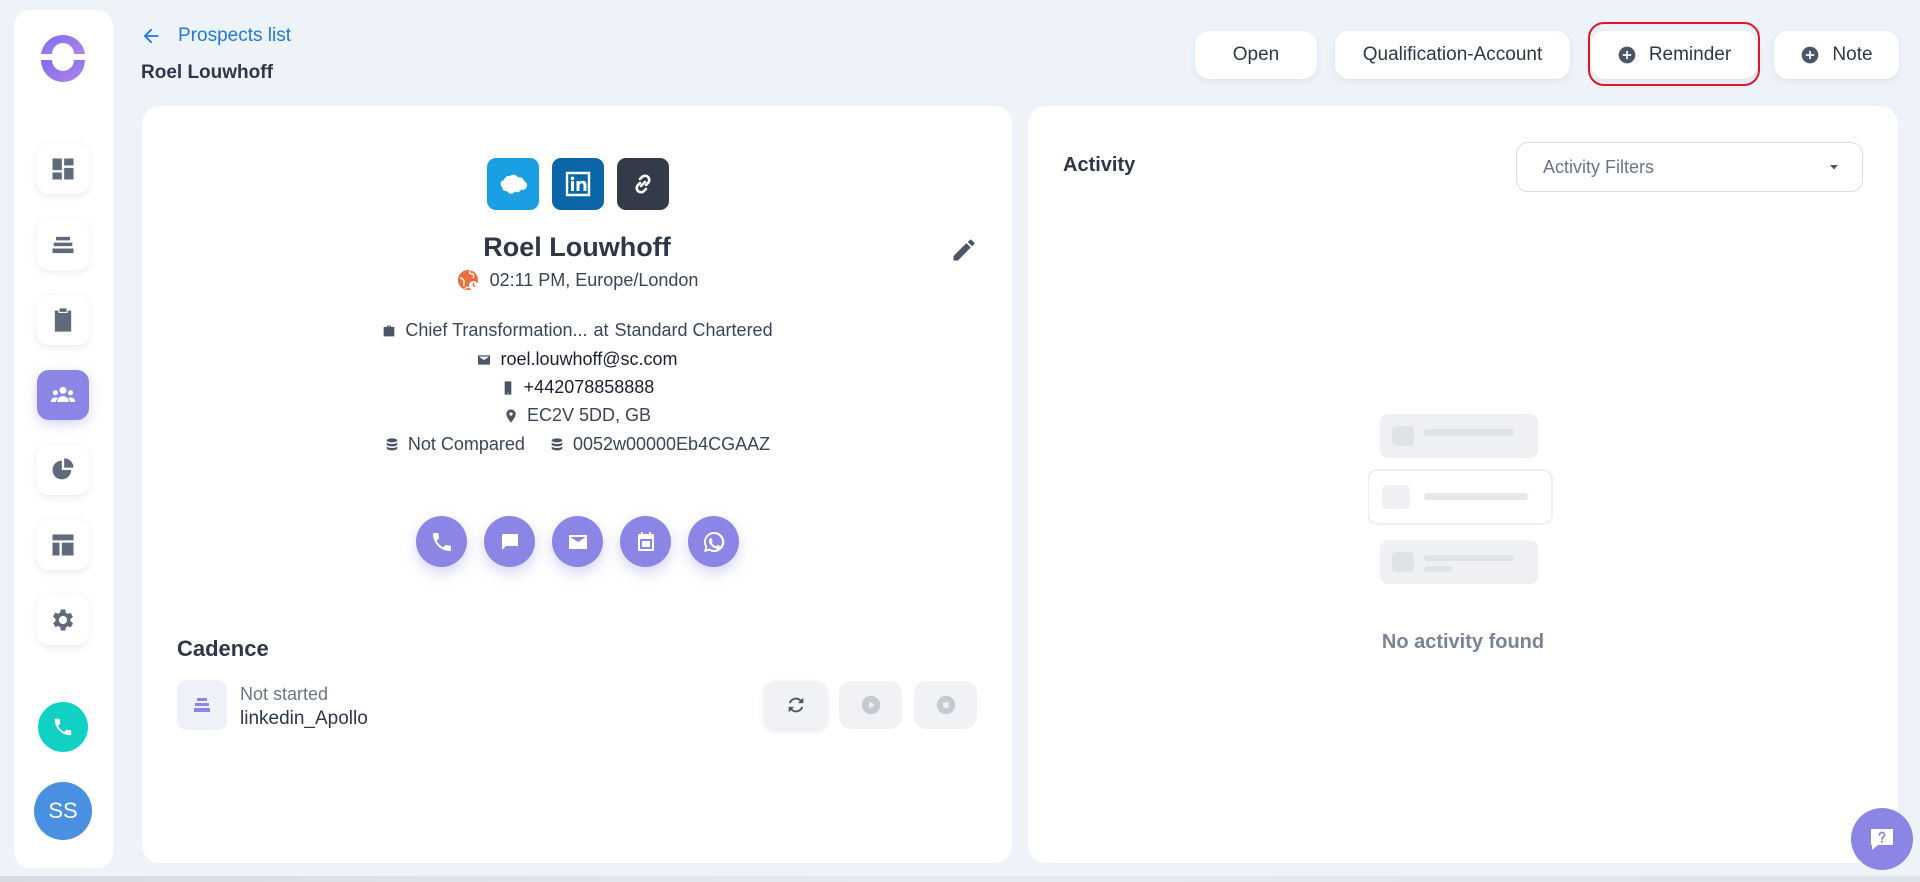  What do you see at coordinates (1099, 165) in the screenshot?
I see `activity-title: Activity` at bounding box center [1099, 165].